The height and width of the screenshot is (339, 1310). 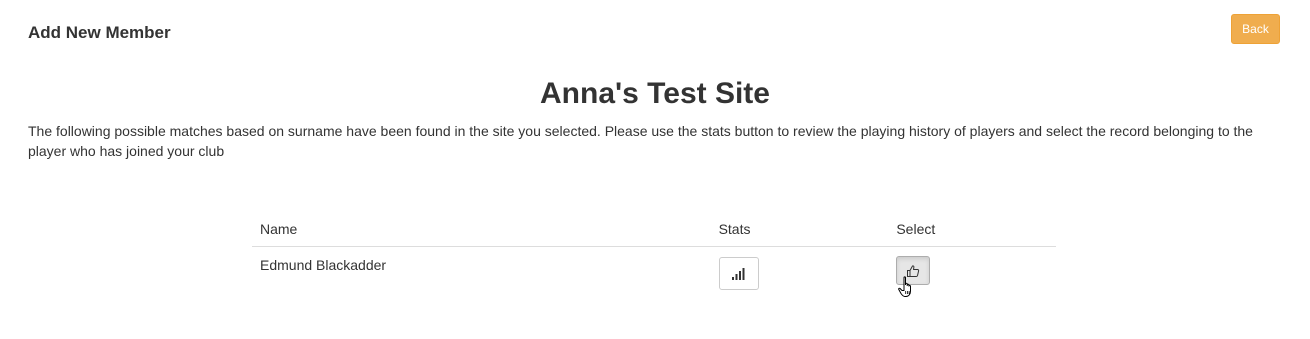 What do you see at coordinates (323, 265) in the screenshot?
I see `member-name-cell: Edmund Blackadder` at bounding box center [323, 265].